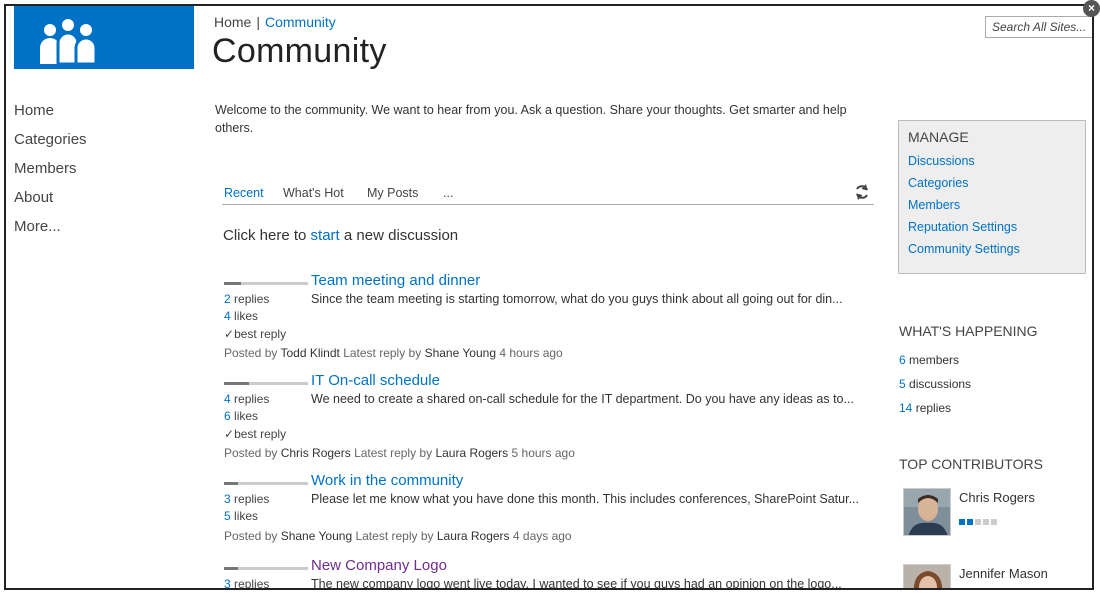 This screenshot has width=1100, height=595. Describe the element at coordinates (379, 565) in the screenshot. I see `discussion-title: New Company Logo` at that location.